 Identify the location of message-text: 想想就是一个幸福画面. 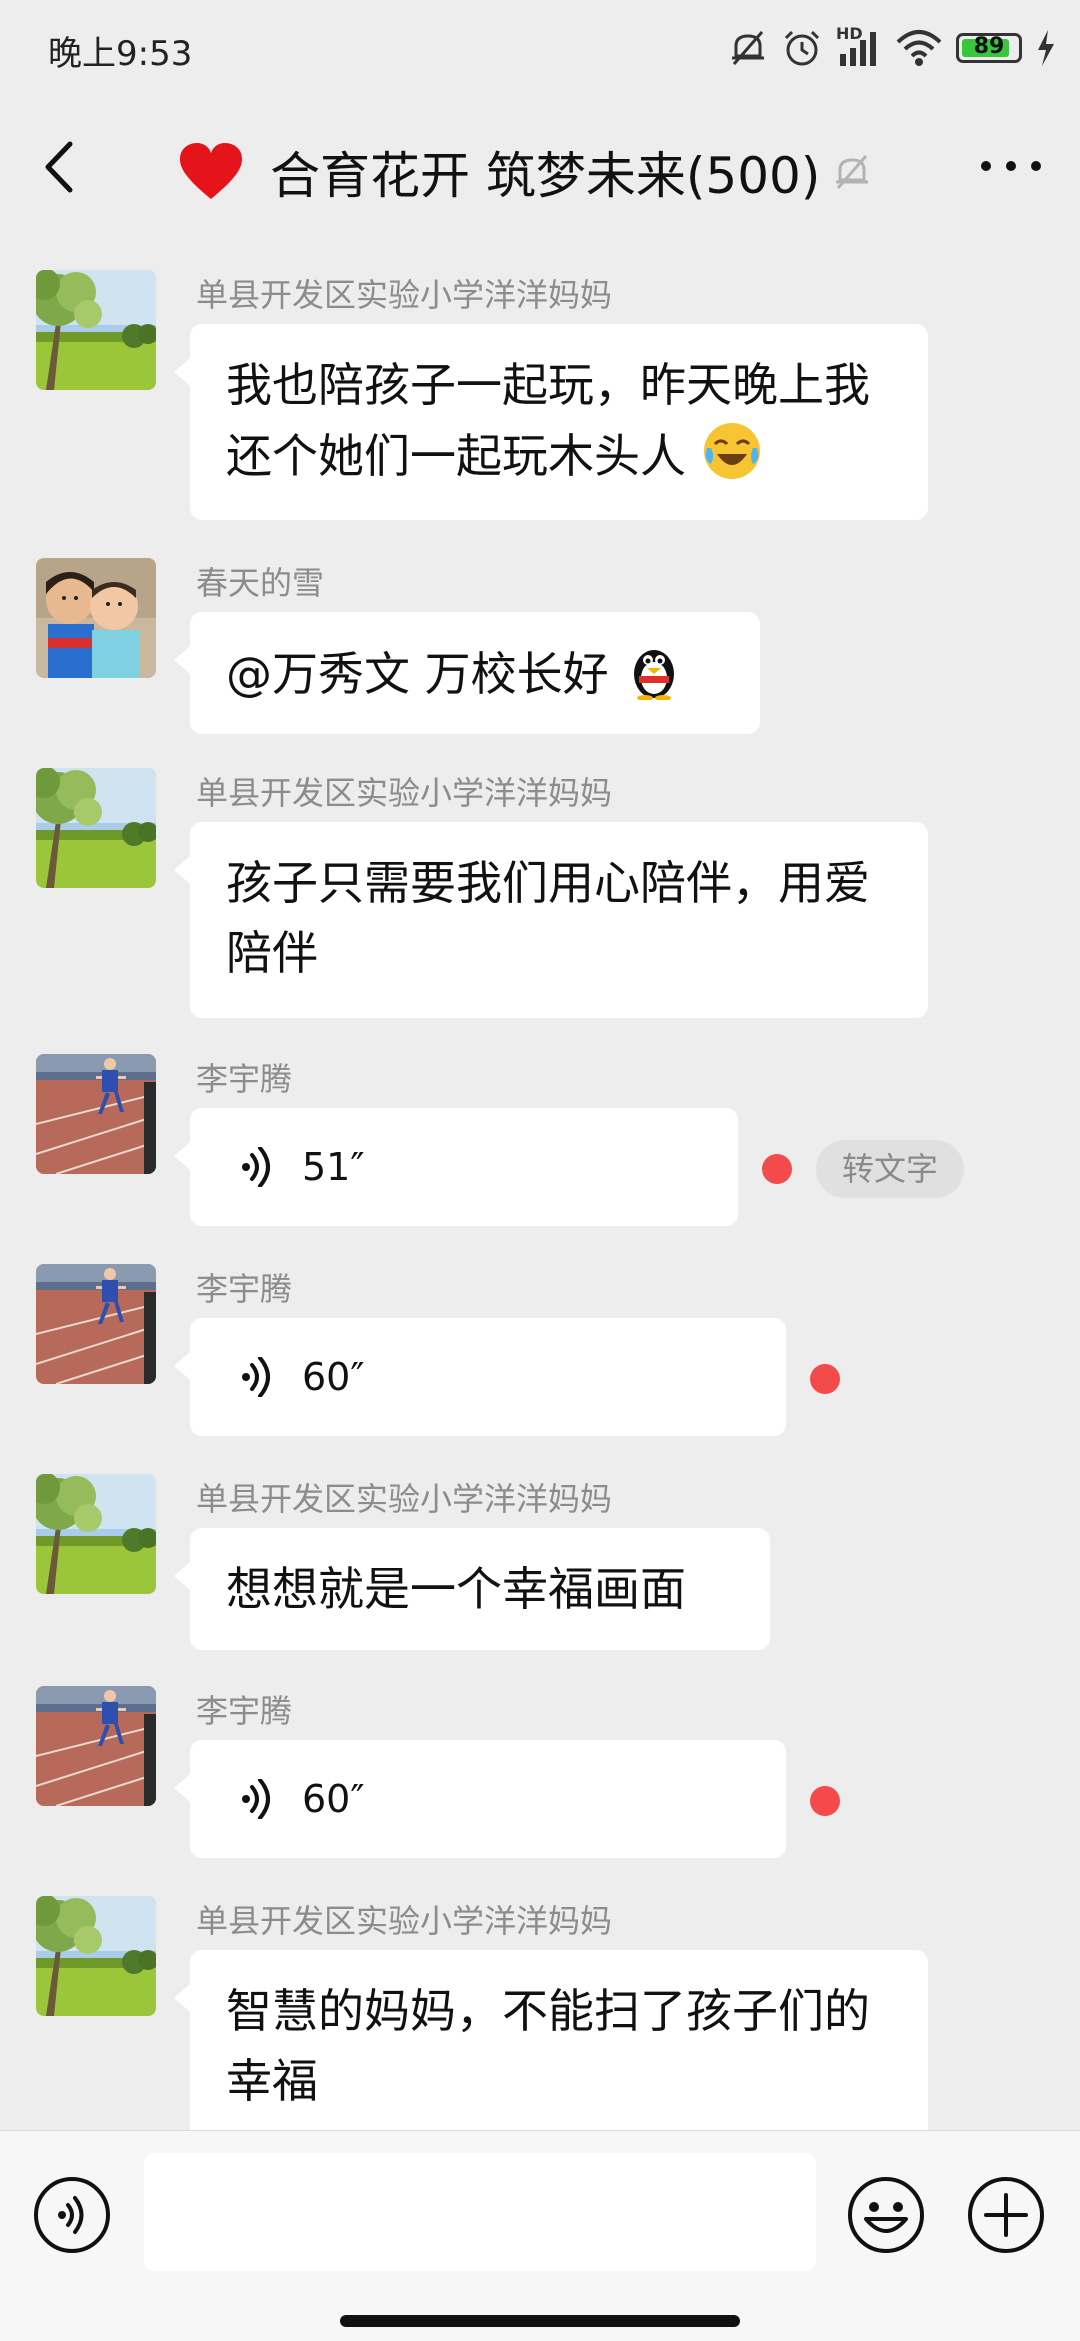
(456, 1589).